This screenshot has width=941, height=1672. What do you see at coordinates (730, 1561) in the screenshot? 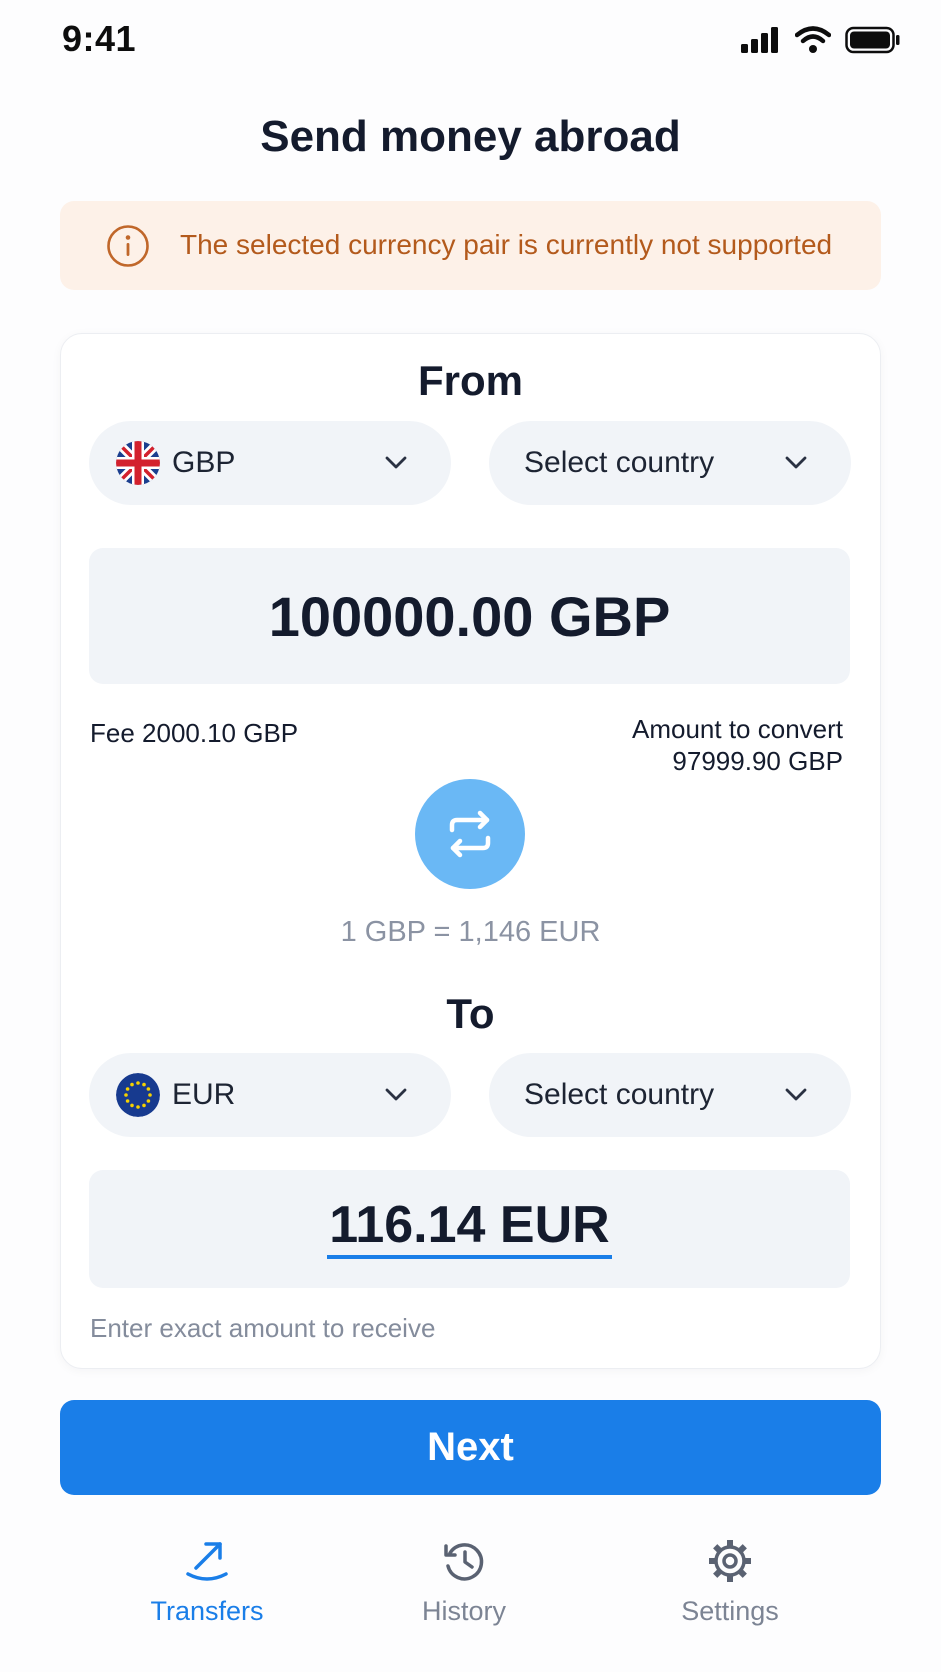
I see `gear-icon` at bounding box center [730, 1561].